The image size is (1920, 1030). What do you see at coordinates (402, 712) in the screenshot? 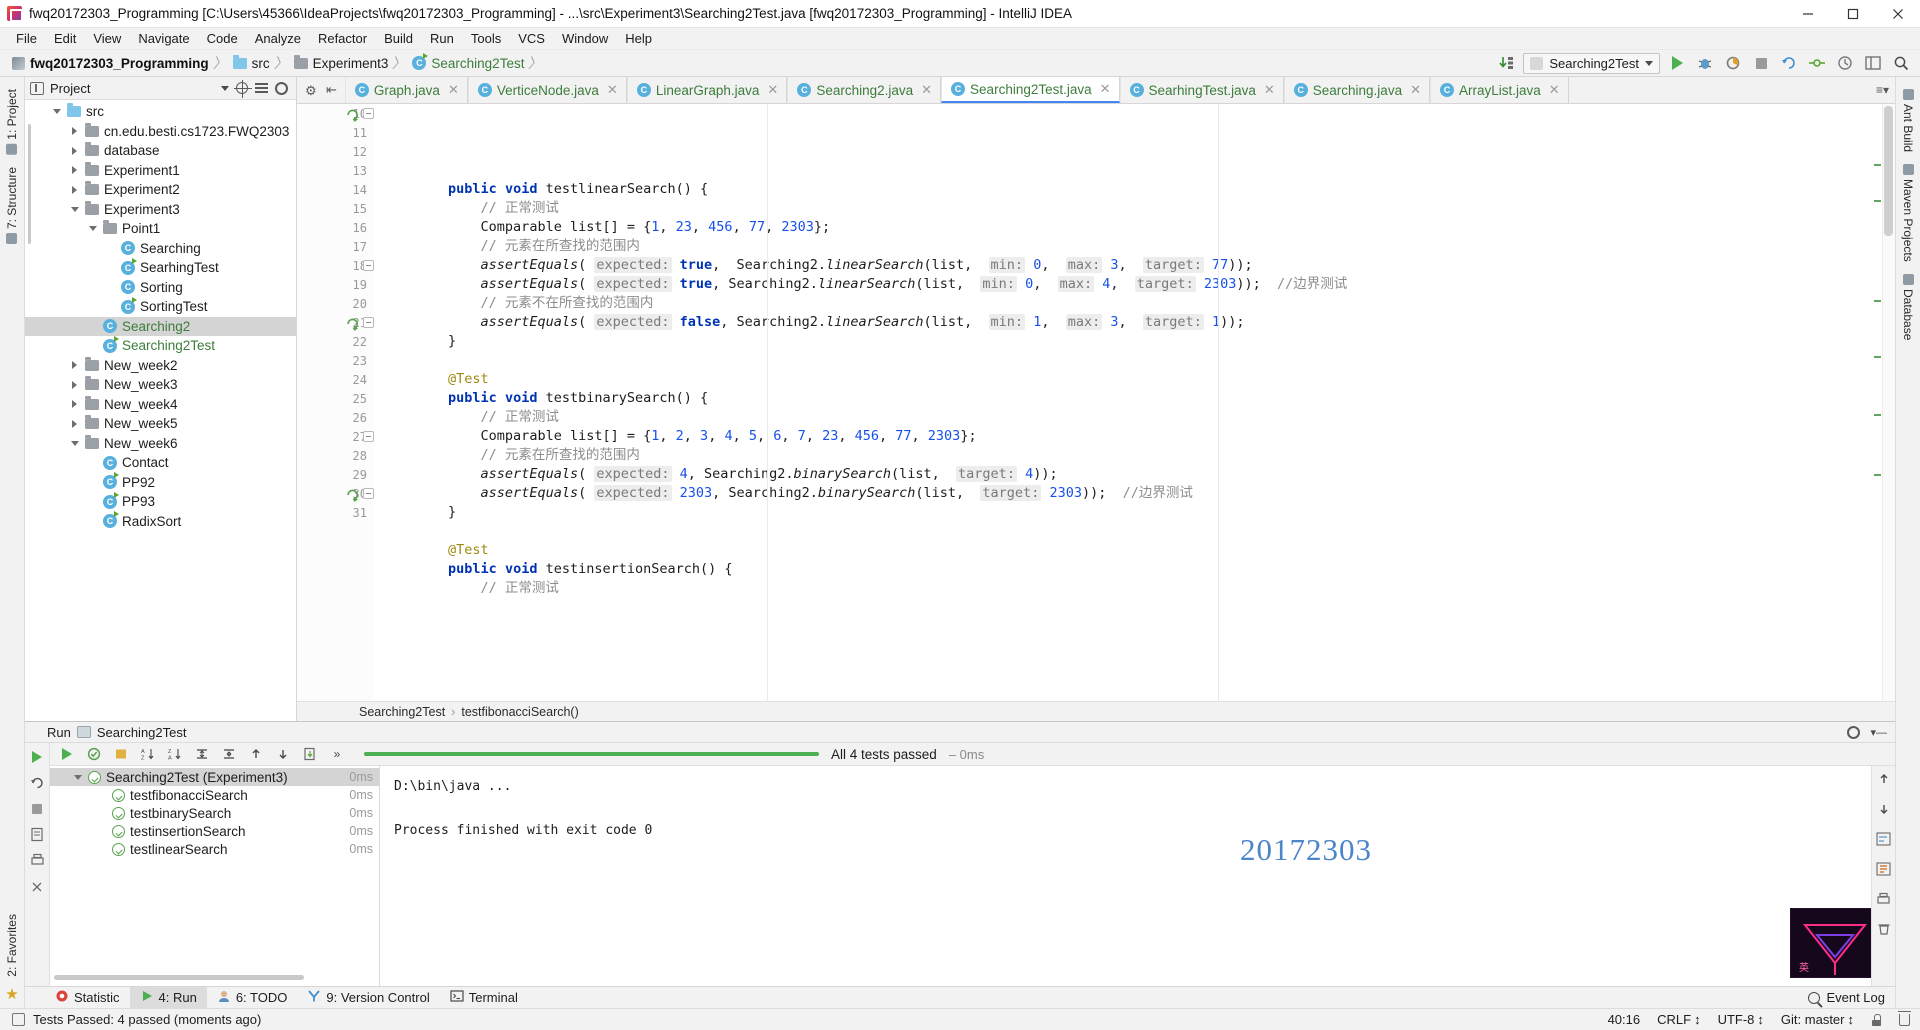
I see `breadcrumb-class-label: Searching2Test` at bounding box center [402, 712].